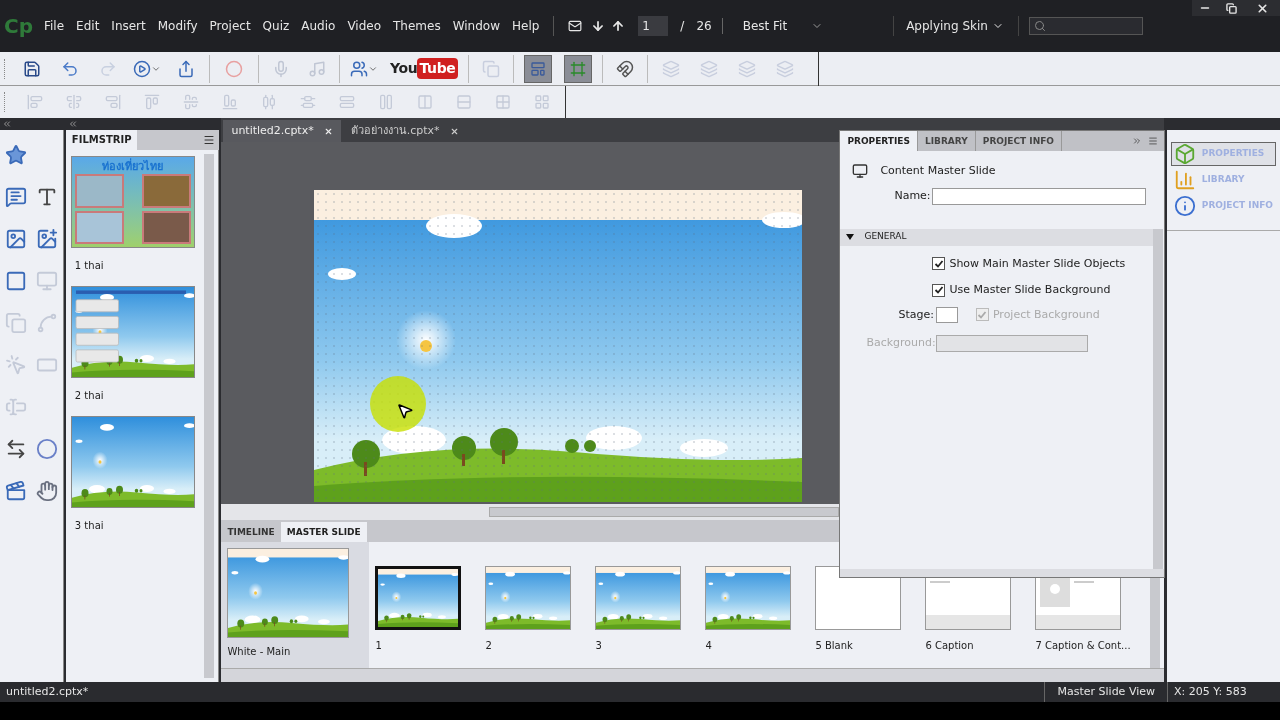 The width and height of the screenshot is (1280, 720). What do you see at coordinates (912, 195) in the screenshot?
I see `field-label: Name:` at bounding box center [912, 195].